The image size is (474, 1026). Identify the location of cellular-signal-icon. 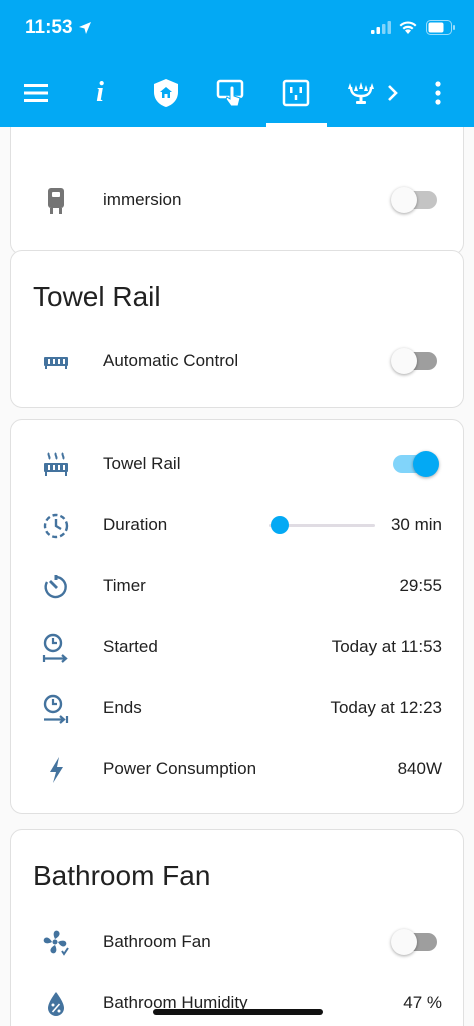
(381, 30).